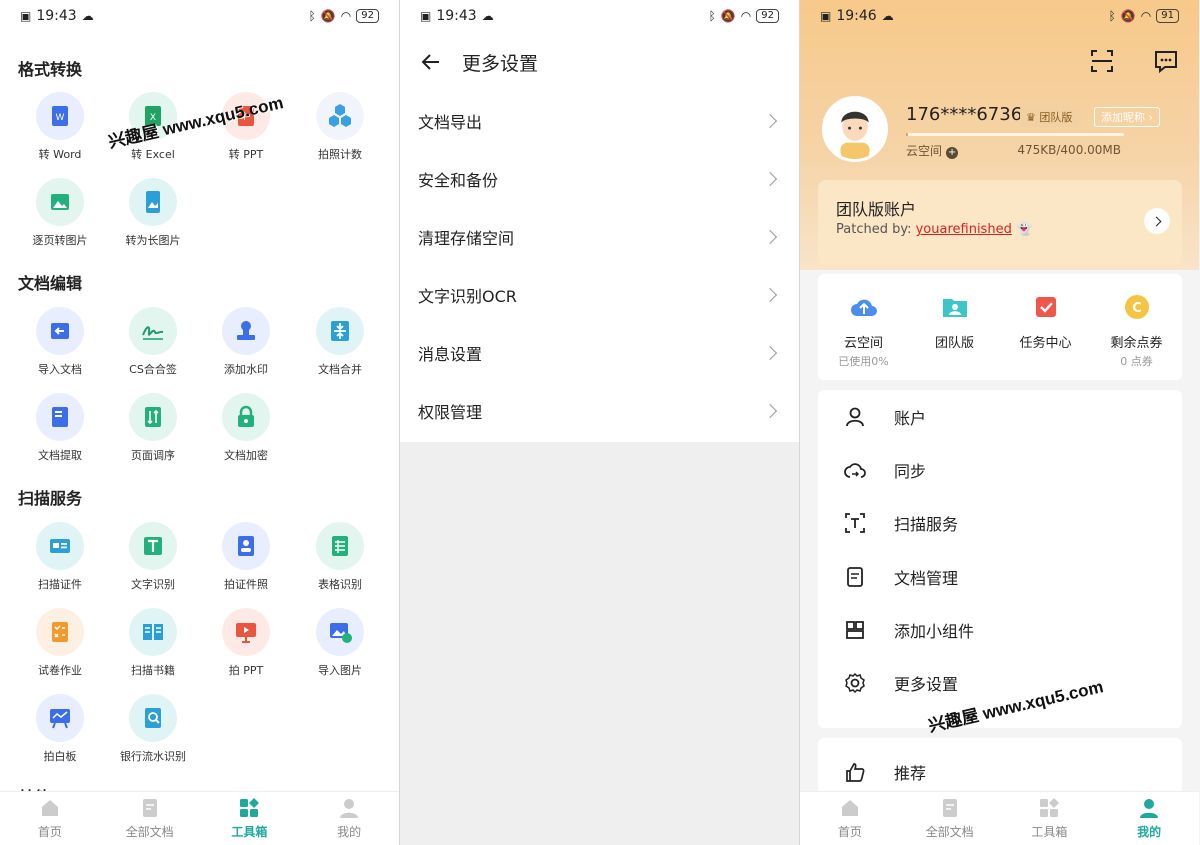  I want to click on tool-photo-count: 拍照计数, so click(340, 127).